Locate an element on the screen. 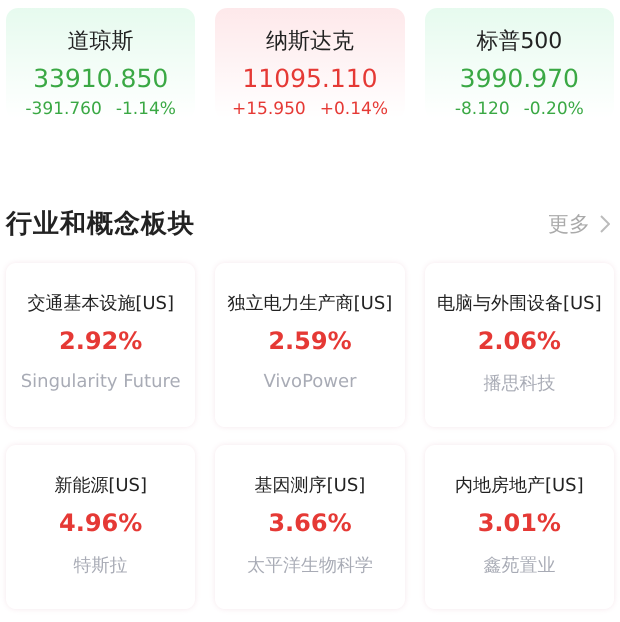 The image size is (620, 622). sector-percent: 3.01% is located at coordinates (519, 523).